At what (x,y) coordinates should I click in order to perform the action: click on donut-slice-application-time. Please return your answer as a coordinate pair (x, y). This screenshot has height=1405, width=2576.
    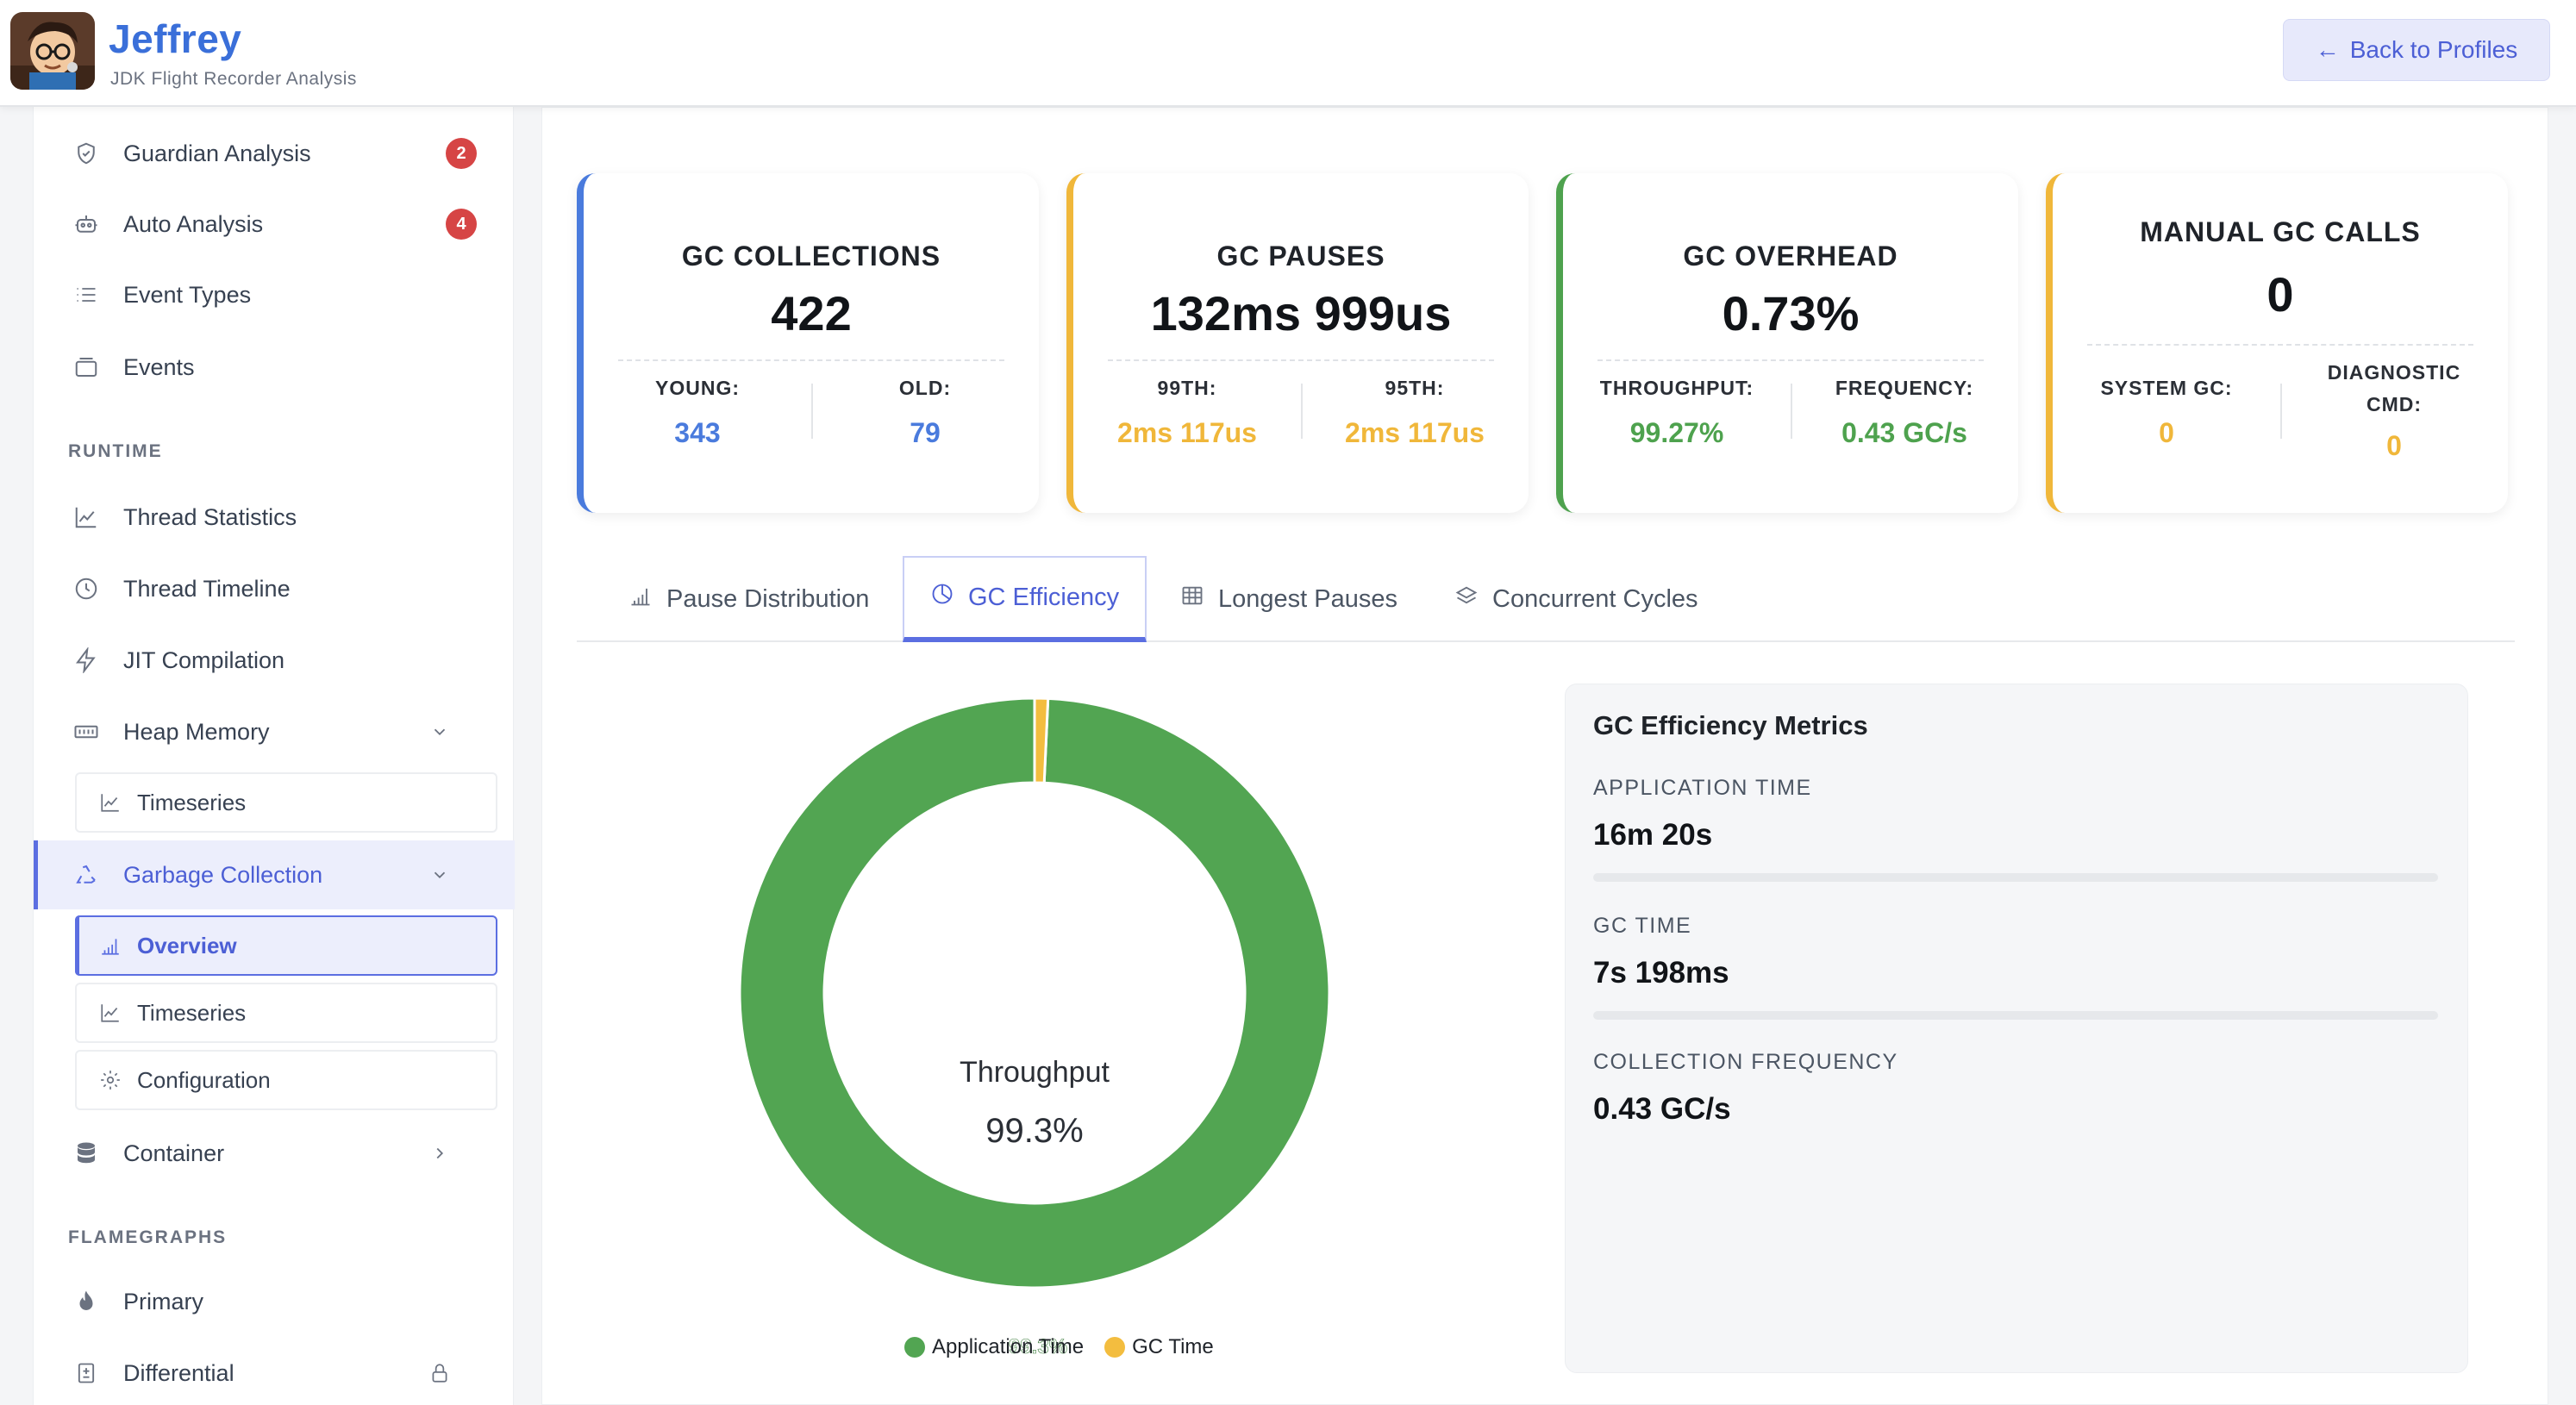
    Looking at the image, I should click on (1034, 993).